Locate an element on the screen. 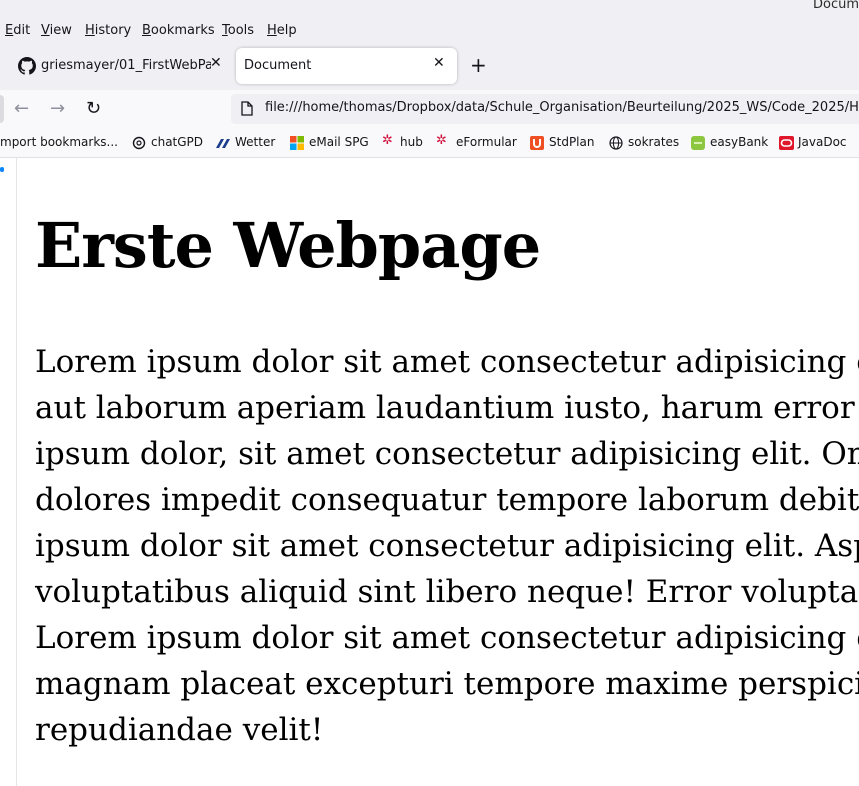 The width and height of the screenshot is (859, 786). menu-history: History is located at coordinates (108, 30).